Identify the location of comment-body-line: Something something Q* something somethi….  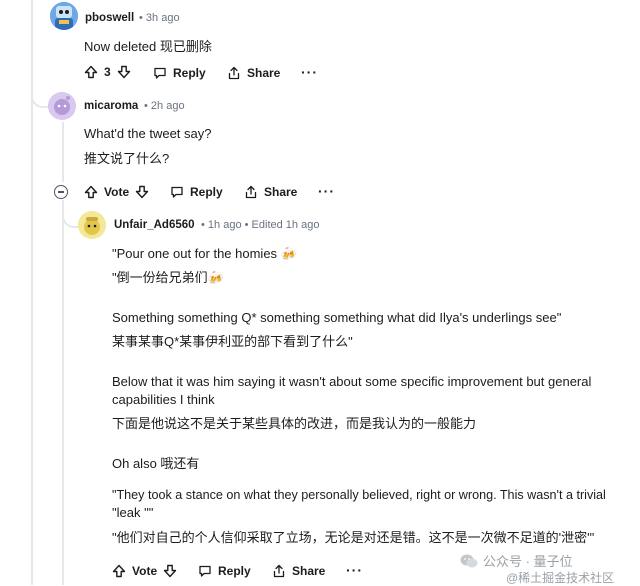
(337, 317).